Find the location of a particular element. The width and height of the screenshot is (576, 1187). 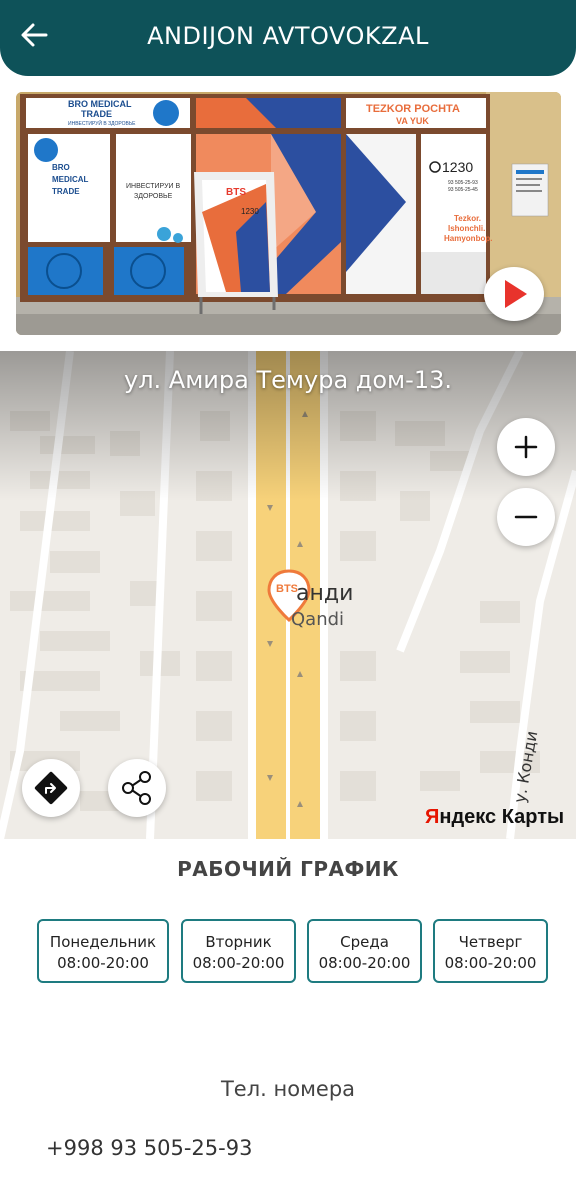

photo-sign-text: BTS is located at coordinates (236, 192).